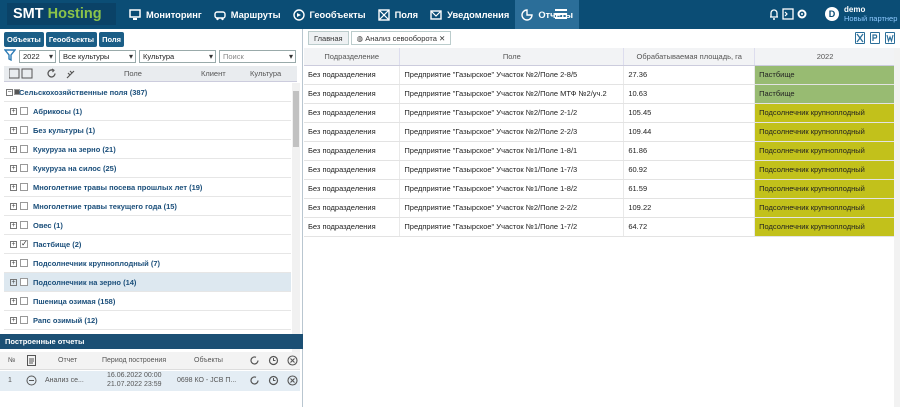 The width and height of the screenshot is (900, 407). I want to click on tree-item-selected: + Подсолнечник на зерно (14), so click(147, 282).